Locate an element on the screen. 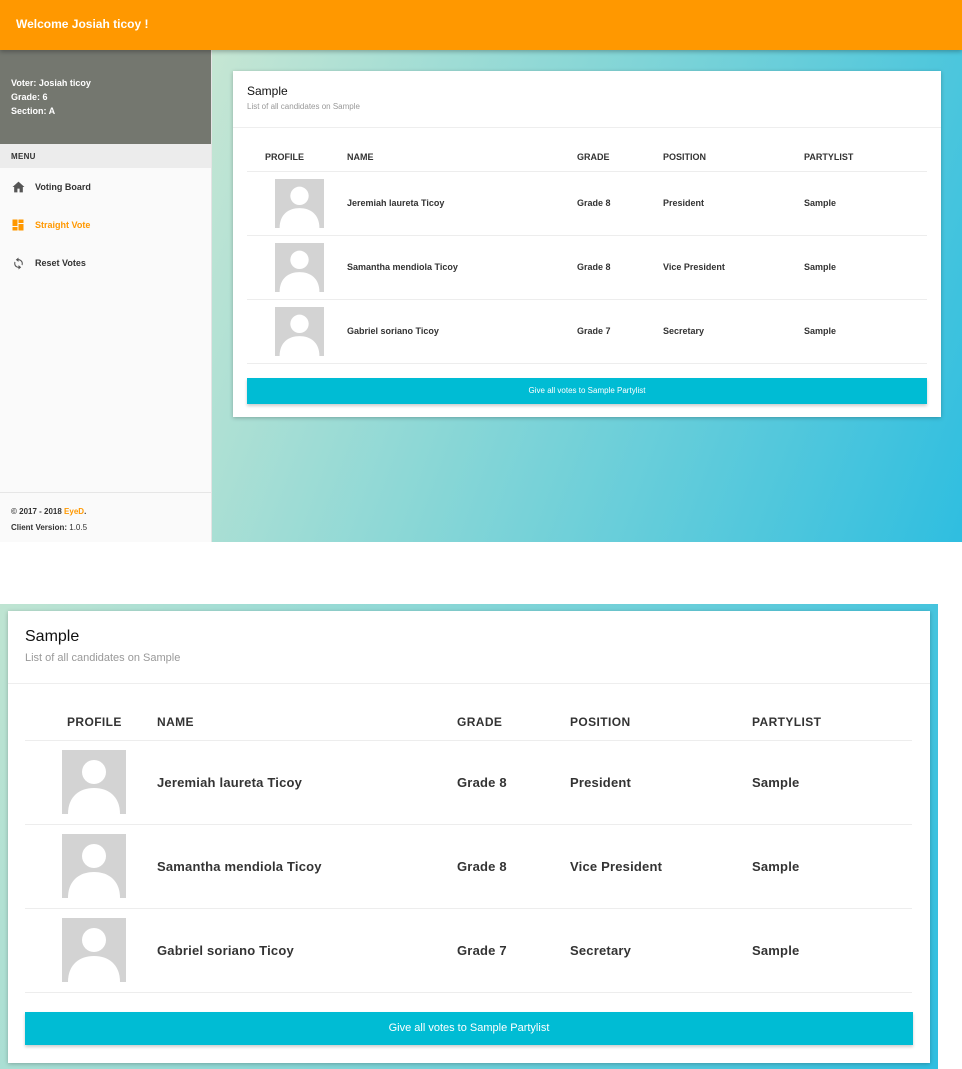 This screenshot has width=962, height=1069. sidebar-item-reset-votes: Reset Votes is located at coordinates (105, 263).